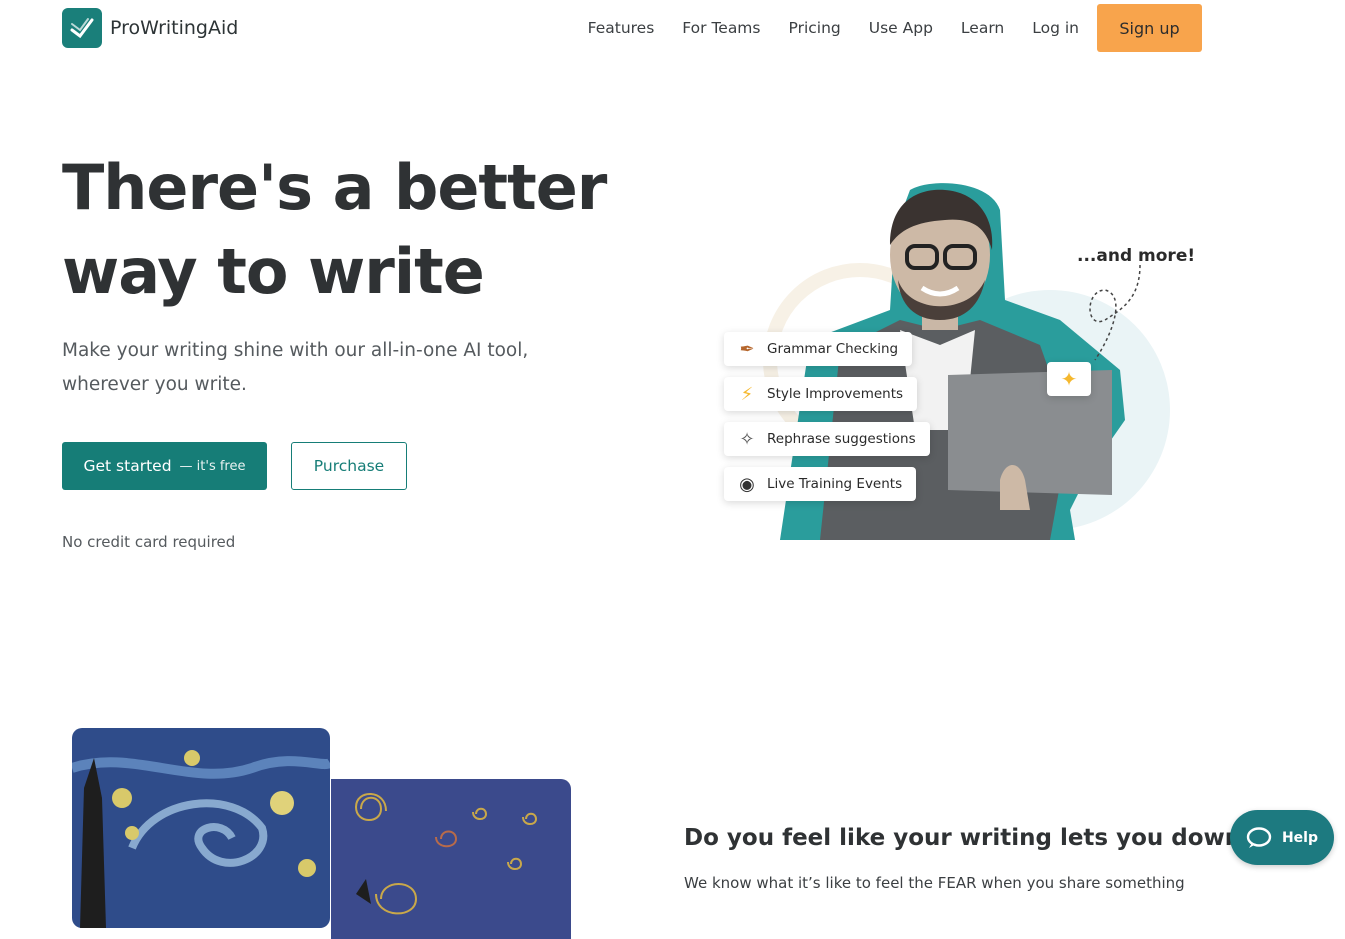 This screenshot has height=939, width=1345. What do you see at coordinates (721, 28) in the screenshot?
I see `nav-for-teams: For Teams` at bounding box center [721, 28].